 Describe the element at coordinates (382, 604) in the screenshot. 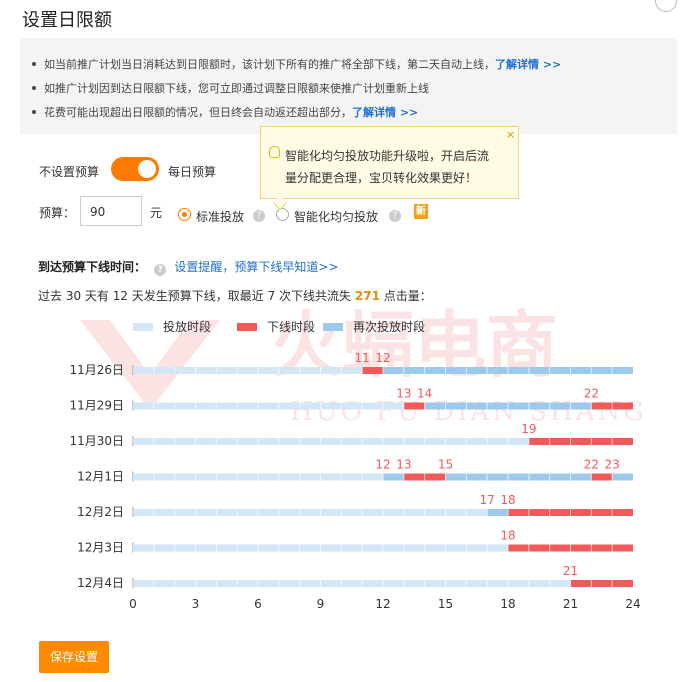

I see `x-tick-label: 12` at that location.